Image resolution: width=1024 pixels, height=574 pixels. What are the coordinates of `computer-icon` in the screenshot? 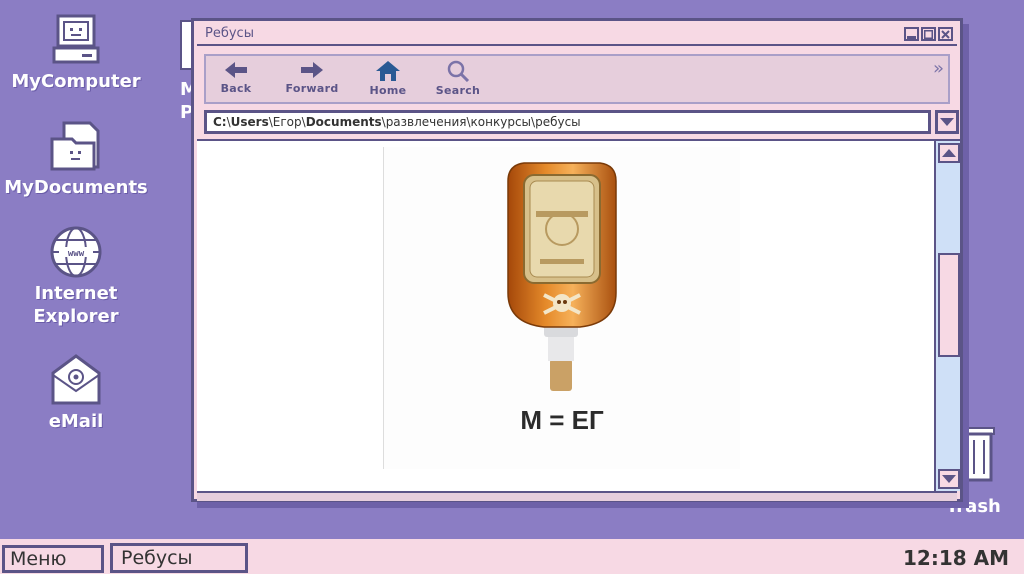 It's located at (76, 40).